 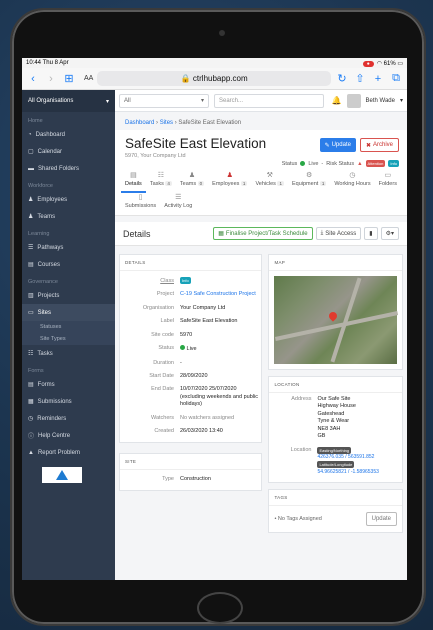 What do you see at coordinates (337, 145) in the screenshot?
I see `update-button: ✎ Update` at bounding box center [337, 145].